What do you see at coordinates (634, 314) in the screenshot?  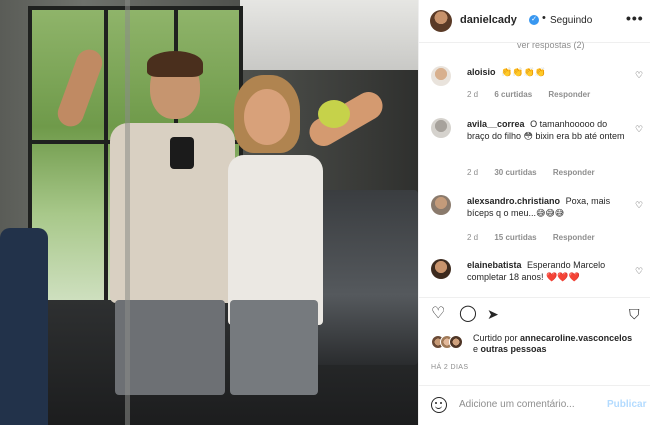 I see `bookmark-icon: ⛉` at bounding box center [634, 314].